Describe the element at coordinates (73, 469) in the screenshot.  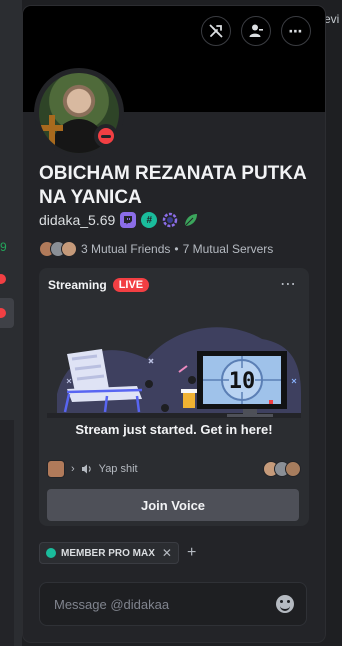
I see `chevron-right-icon: ›` at that location.